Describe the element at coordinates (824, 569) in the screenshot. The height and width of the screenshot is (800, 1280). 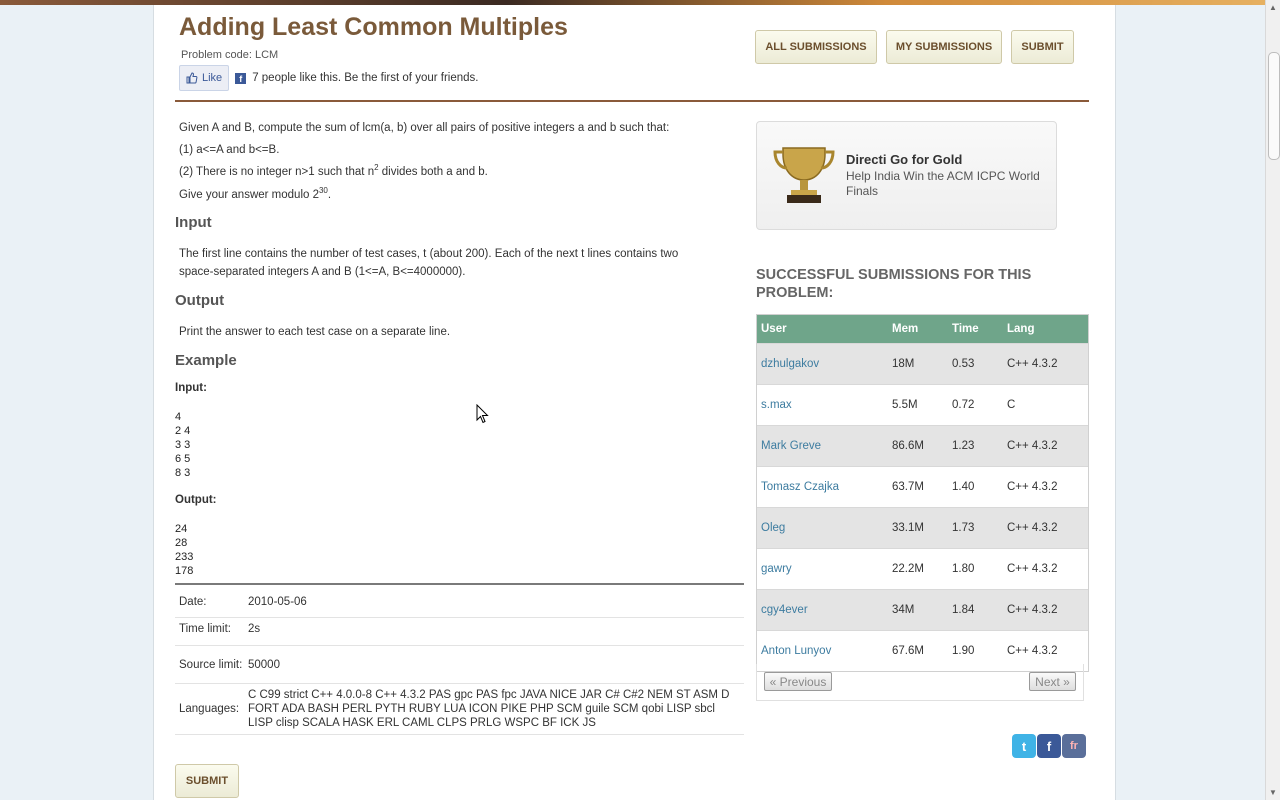
I see `submission-user-link: gawry` at that location.